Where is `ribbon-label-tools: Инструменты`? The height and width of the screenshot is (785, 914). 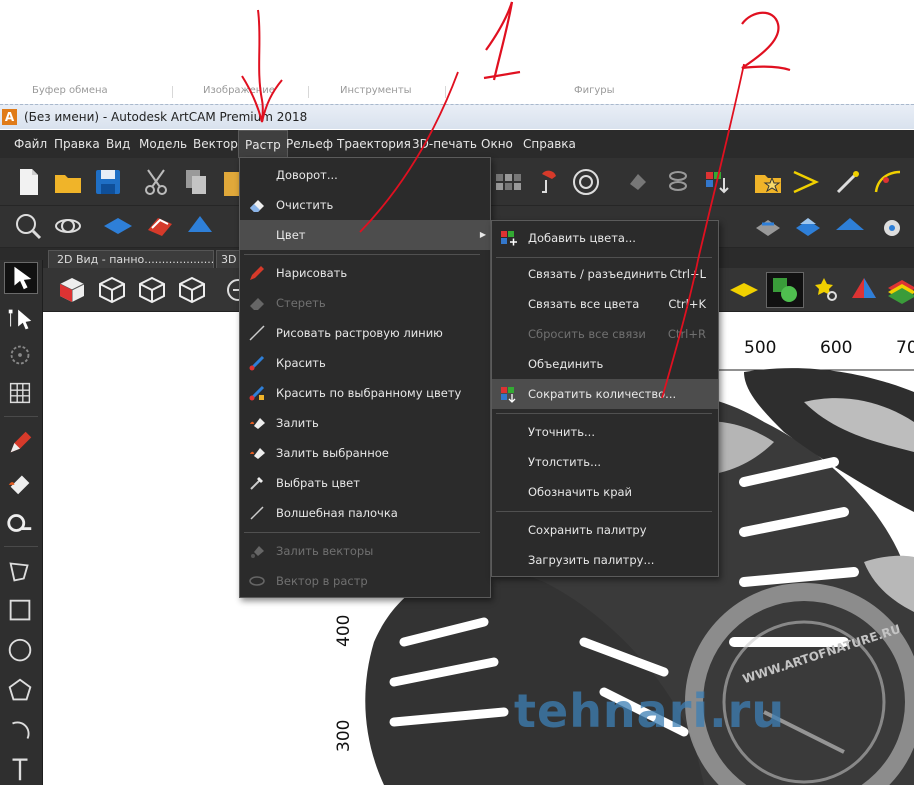 ribbon-label-tools: Инструменты is located at coordinates (376, 90).